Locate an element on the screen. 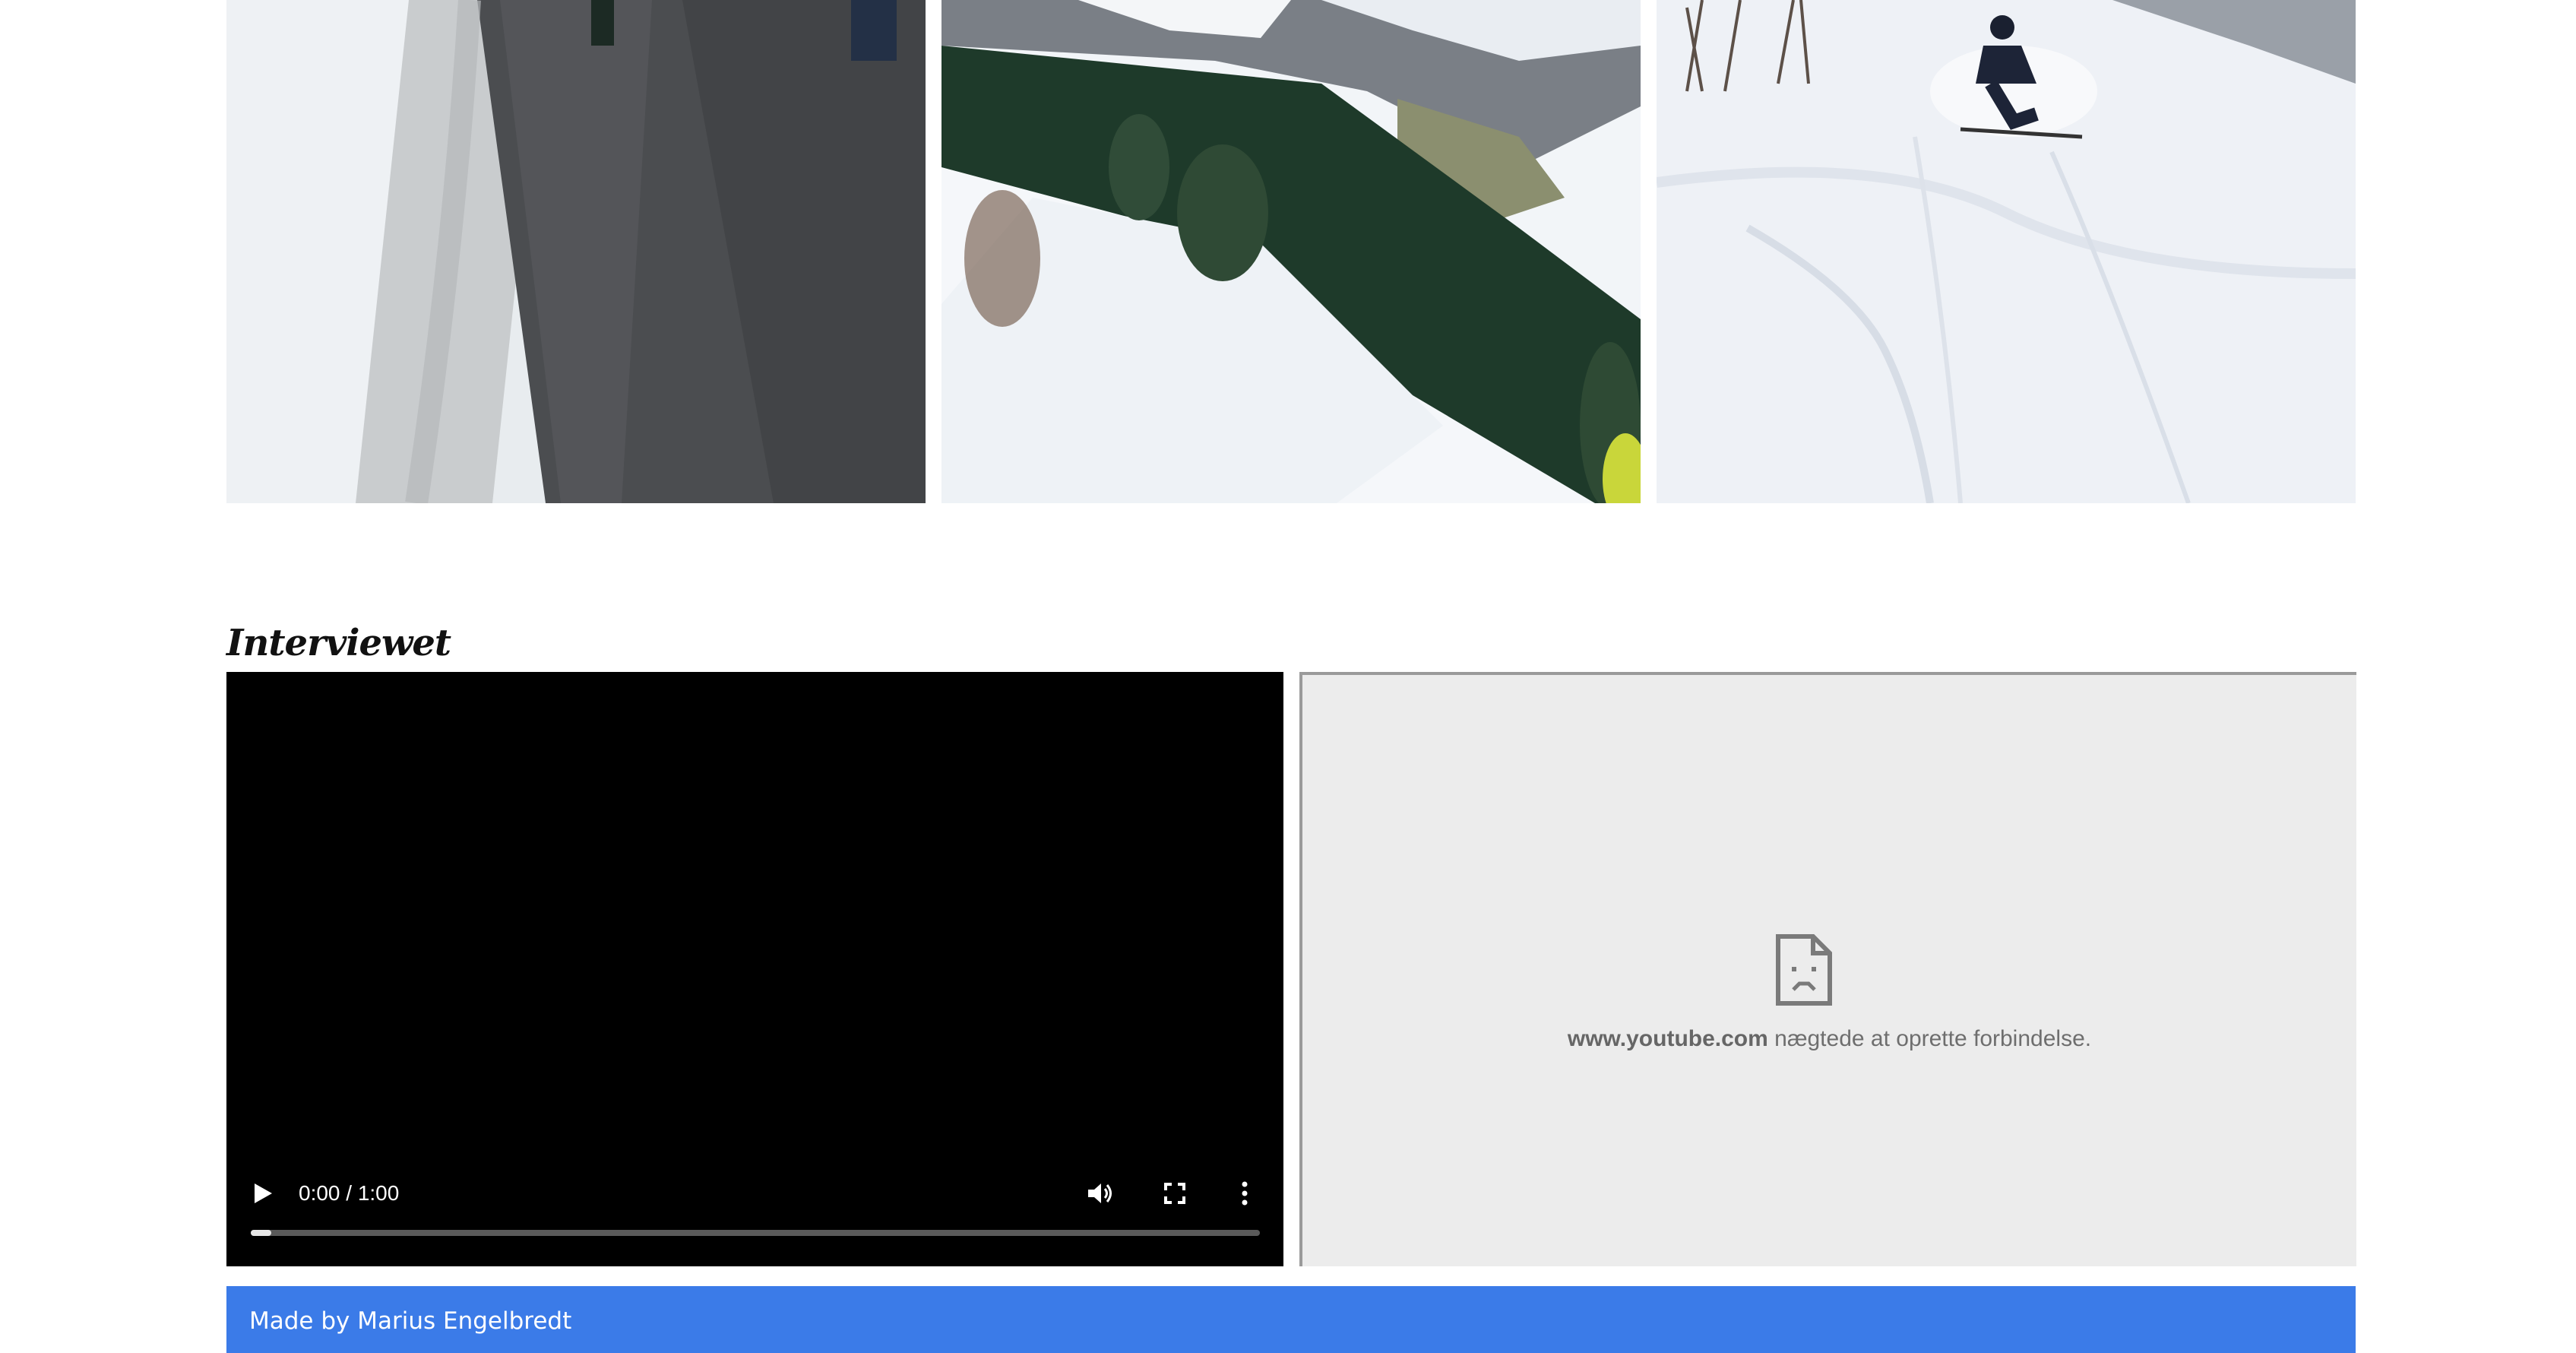 The height and width of the screenshot is (1353, 2576). broken-document-icon is located at coordinates (1804, 969).